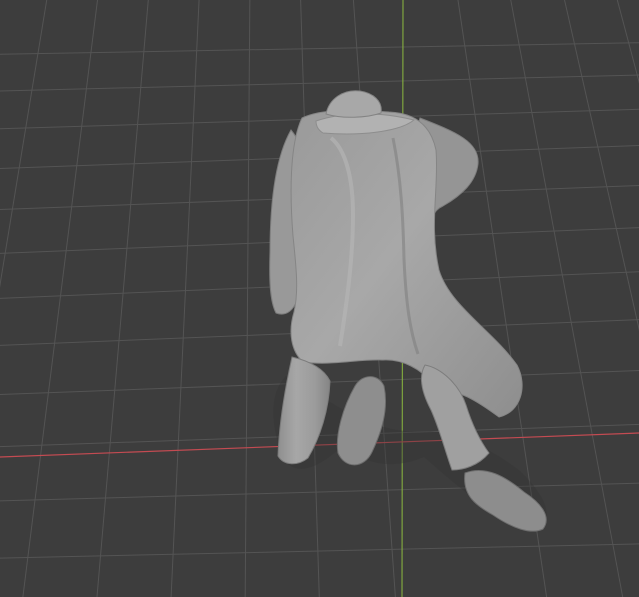 This screenshot has height=597, width=639. What do you see at coordinates (353, 104) in the screenshot?
I see `model-head` at bounding box center [353, 104].